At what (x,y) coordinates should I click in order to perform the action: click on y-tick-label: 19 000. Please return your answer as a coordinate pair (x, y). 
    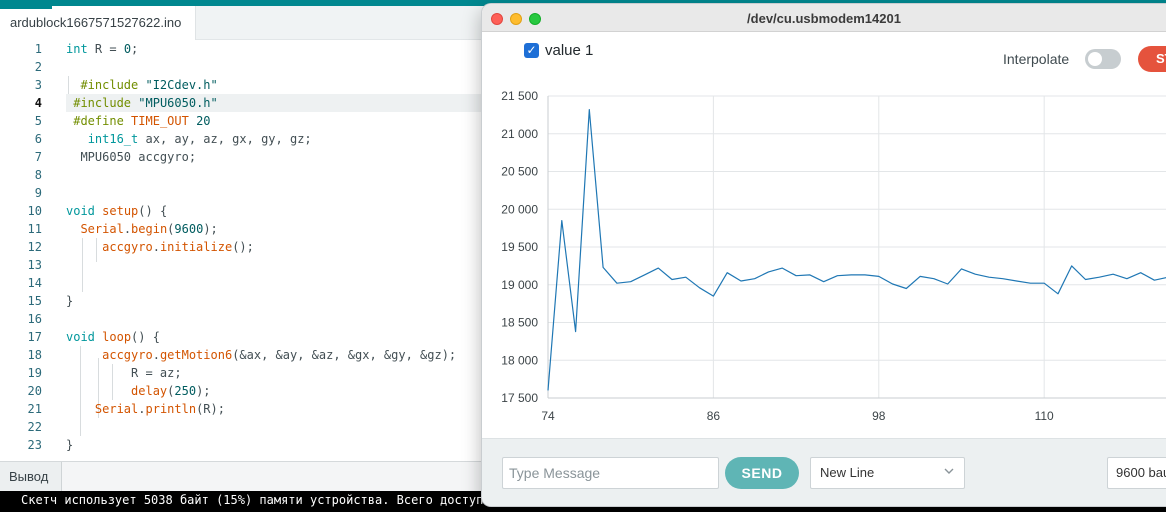
    Looking at the image, I should click on (519, 285).